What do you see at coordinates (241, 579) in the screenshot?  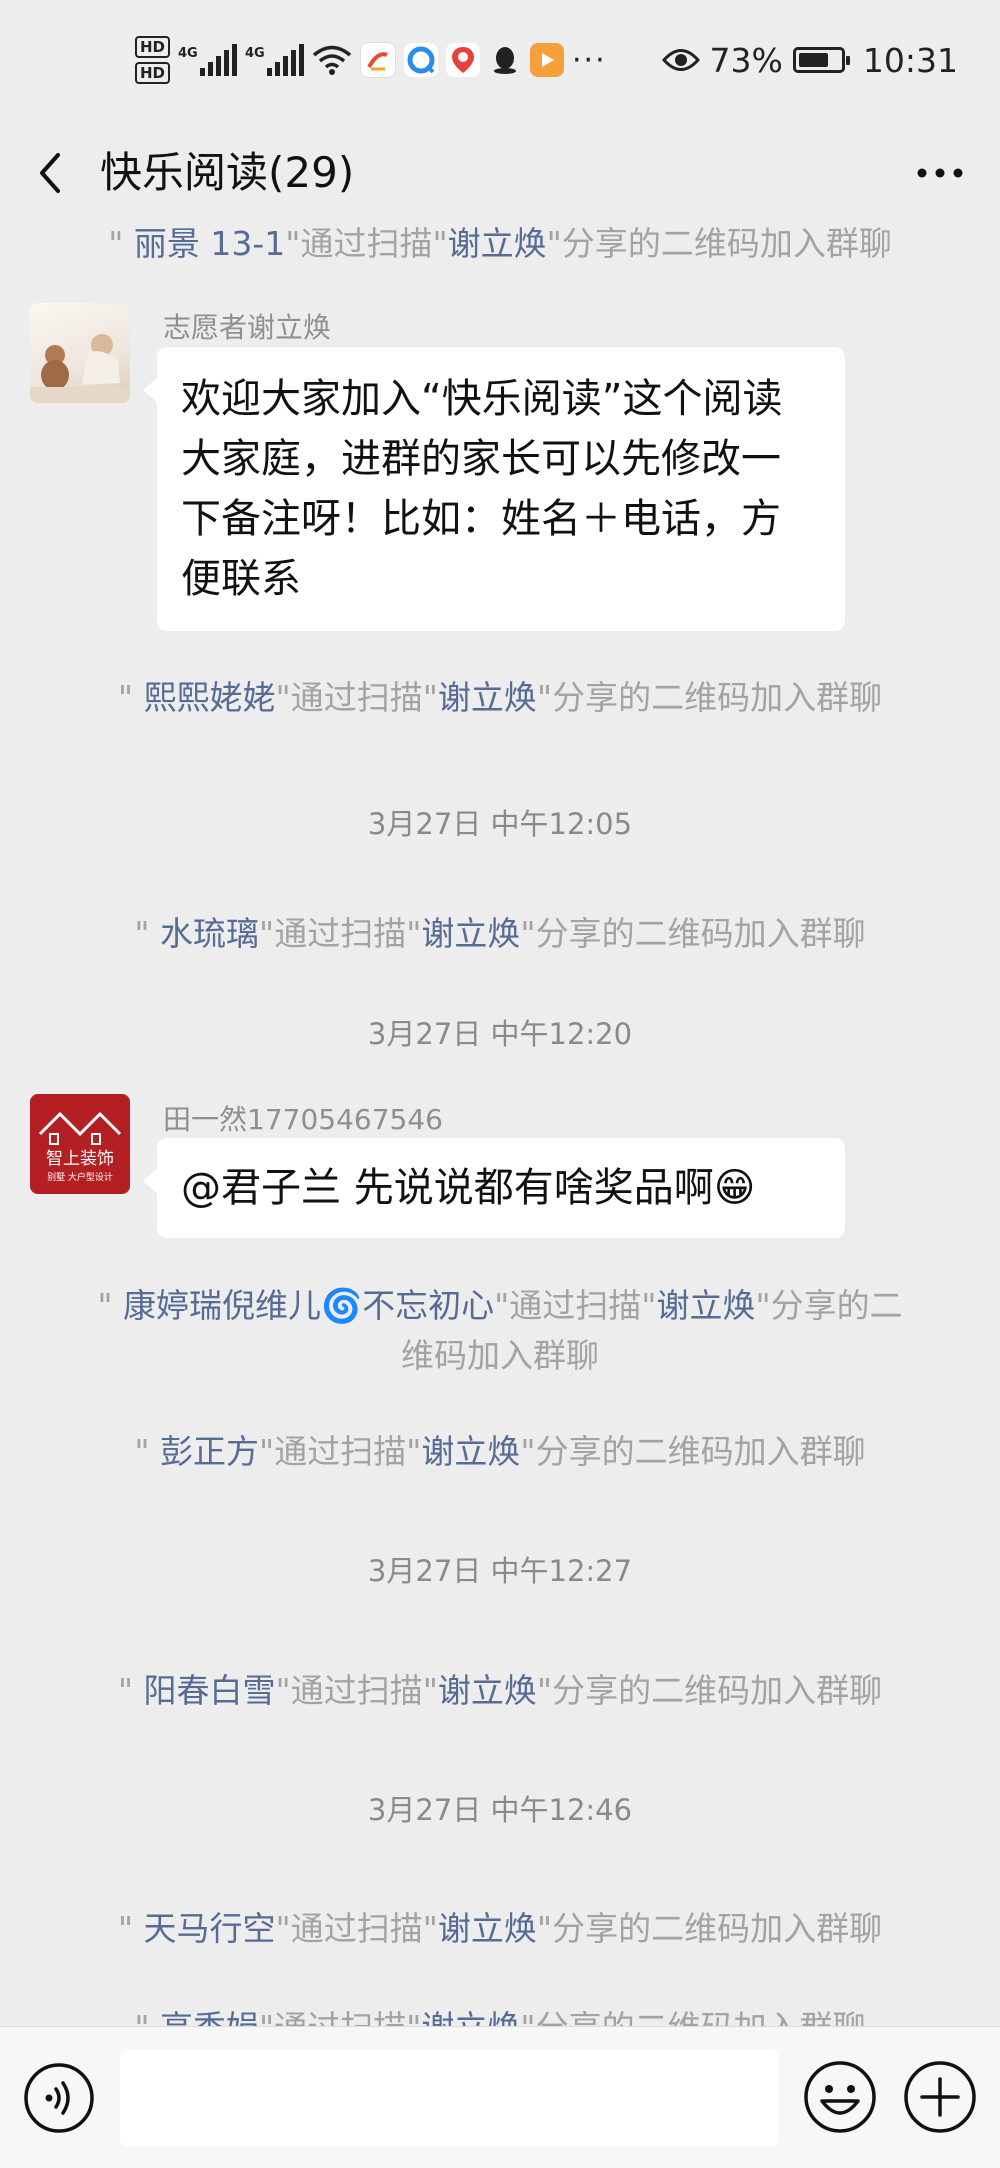 I see `message-line: 便联系` at bounding box center [241, 579].